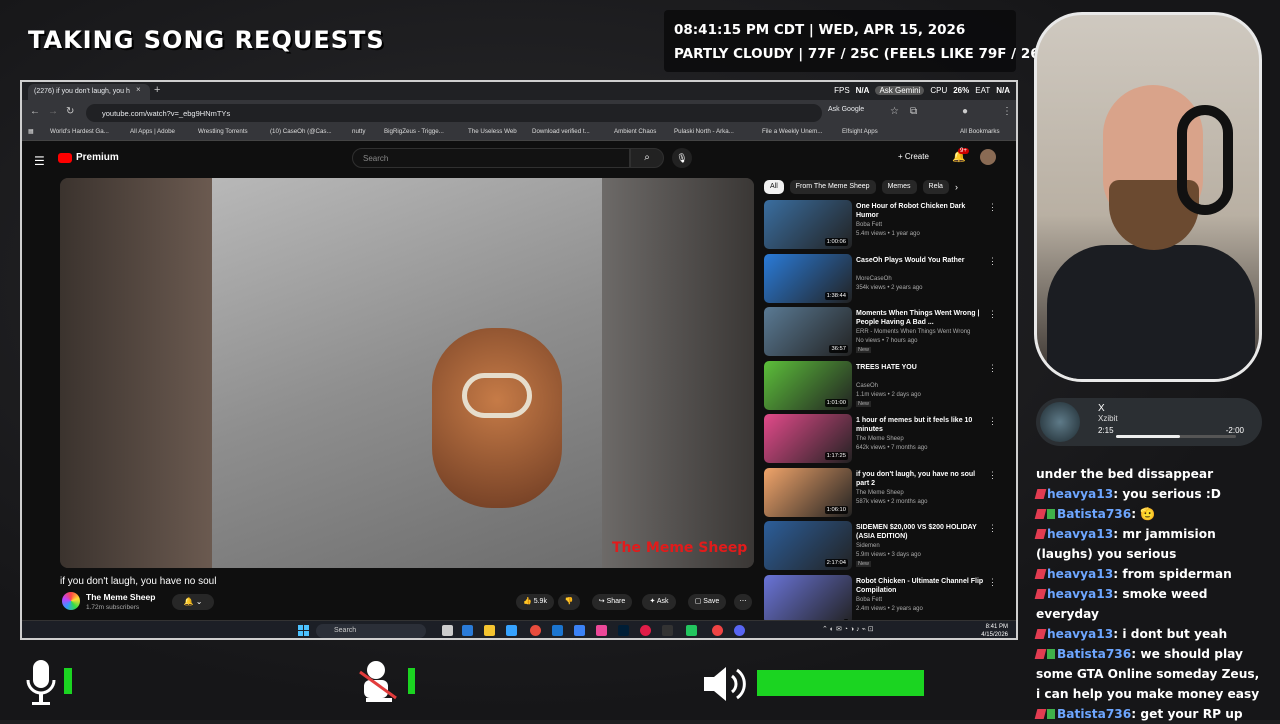 The image size is (1280, 724). Describe the element at coordinates (35, 111) in the screenshot. I see `back-icon: ←` at that location.